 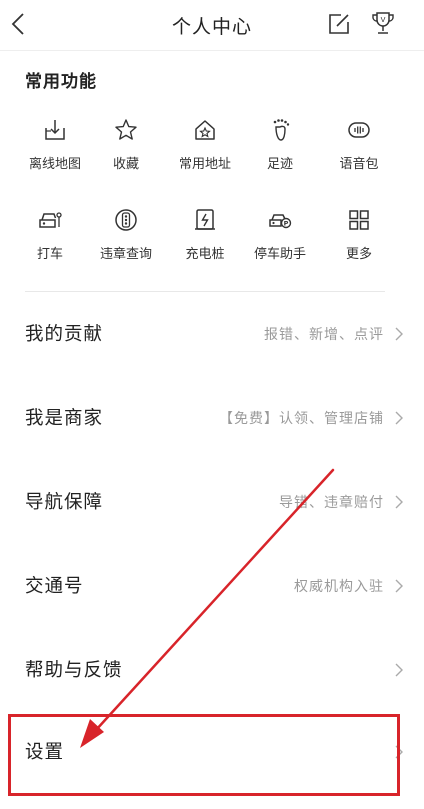 What do you see at coordinates (359, 220) in the screenshot?
I see `more-grid-icon` at bounding box center [359, 220].